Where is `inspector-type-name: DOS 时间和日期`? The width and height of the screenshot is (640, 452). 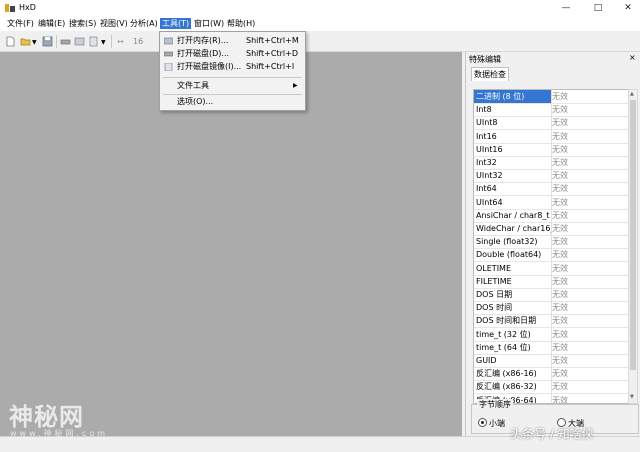 inspector-type-name: DOS 时间和日期 is located at coordinates (513, 321).